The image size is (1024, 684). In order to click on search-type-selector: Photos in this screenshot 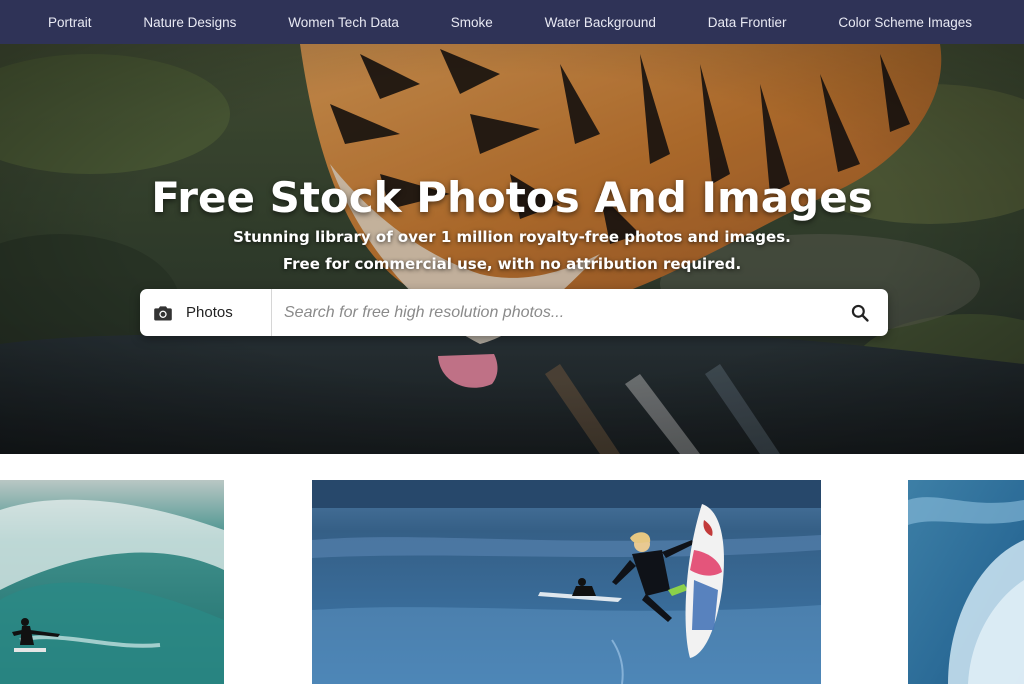, I will do `click(206, 312)`.